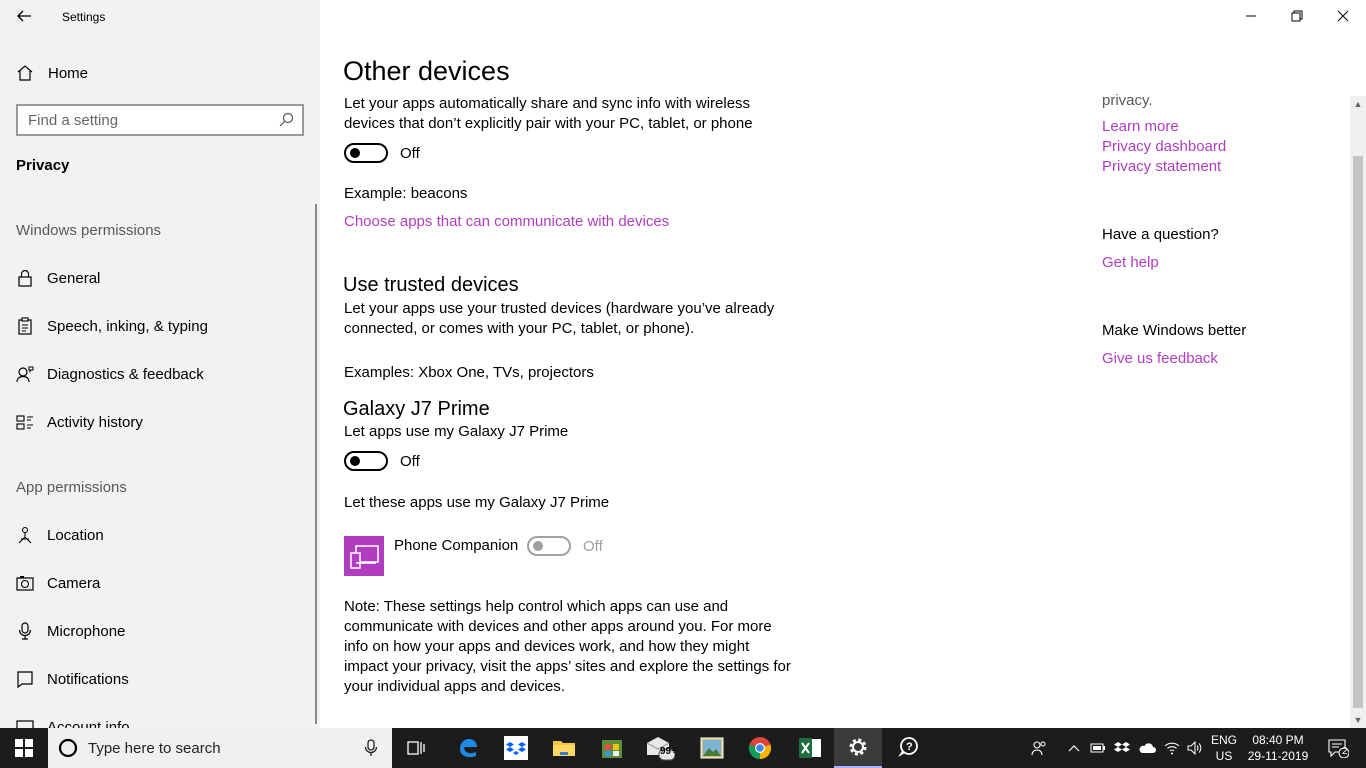 The height and width of the screenshot is (768, 1366). I want to click on example-beacons: Example: beacons, so click(406, 193).